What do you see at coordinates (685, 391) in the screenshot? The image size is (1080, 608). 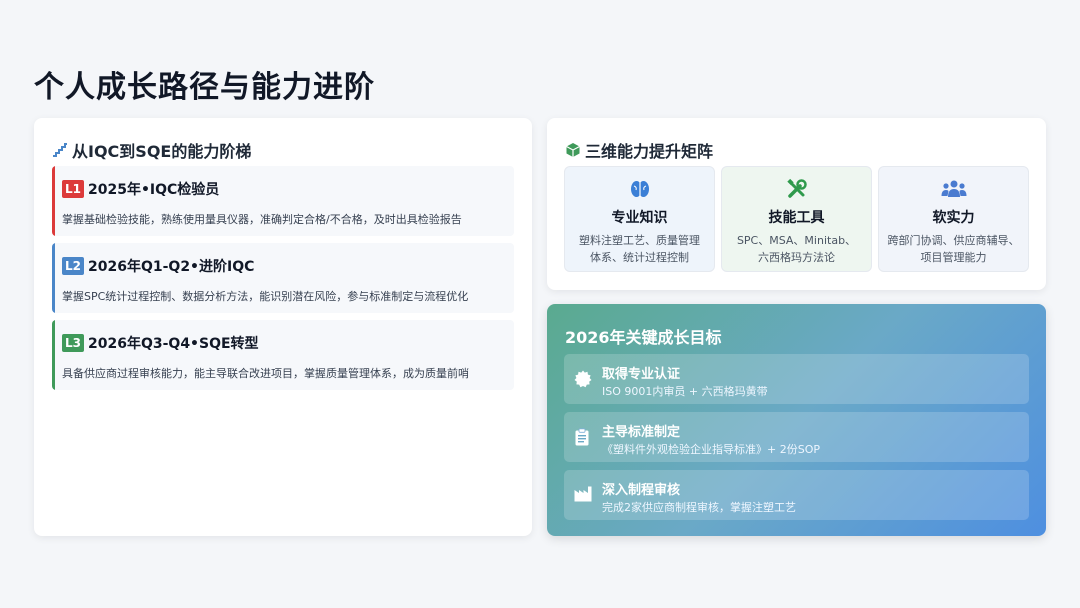 I see `goal-desc: ISO 9001内审员 + 六西格玛黄带` at bounding box center [685, 391].